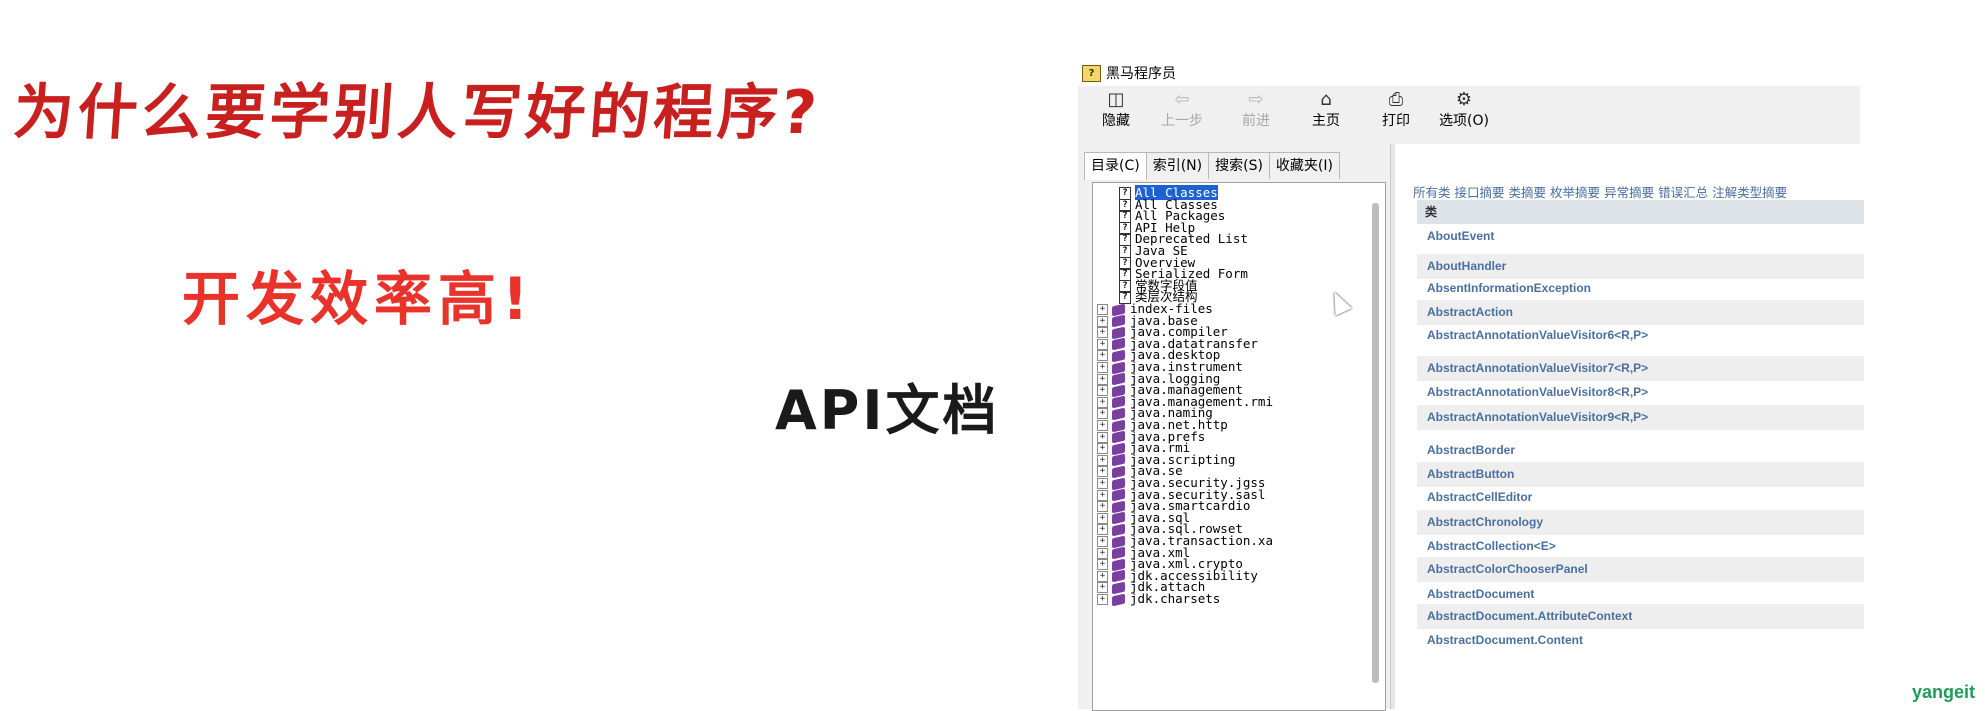 This screenshot has width=1985, height=711. What do you see at coordinates (1177, 165) in the screenshot?
I see `tab-index: 索引(N)` at bounding box center [1177, 165].